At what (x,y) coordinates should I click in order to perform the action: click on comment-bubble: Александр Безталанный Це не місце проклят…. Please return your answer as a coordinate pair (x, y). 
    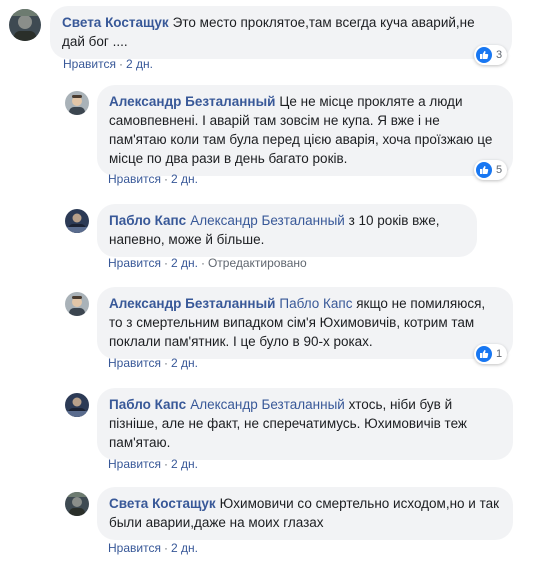
    Looking at the image, I should click on (305, 130).